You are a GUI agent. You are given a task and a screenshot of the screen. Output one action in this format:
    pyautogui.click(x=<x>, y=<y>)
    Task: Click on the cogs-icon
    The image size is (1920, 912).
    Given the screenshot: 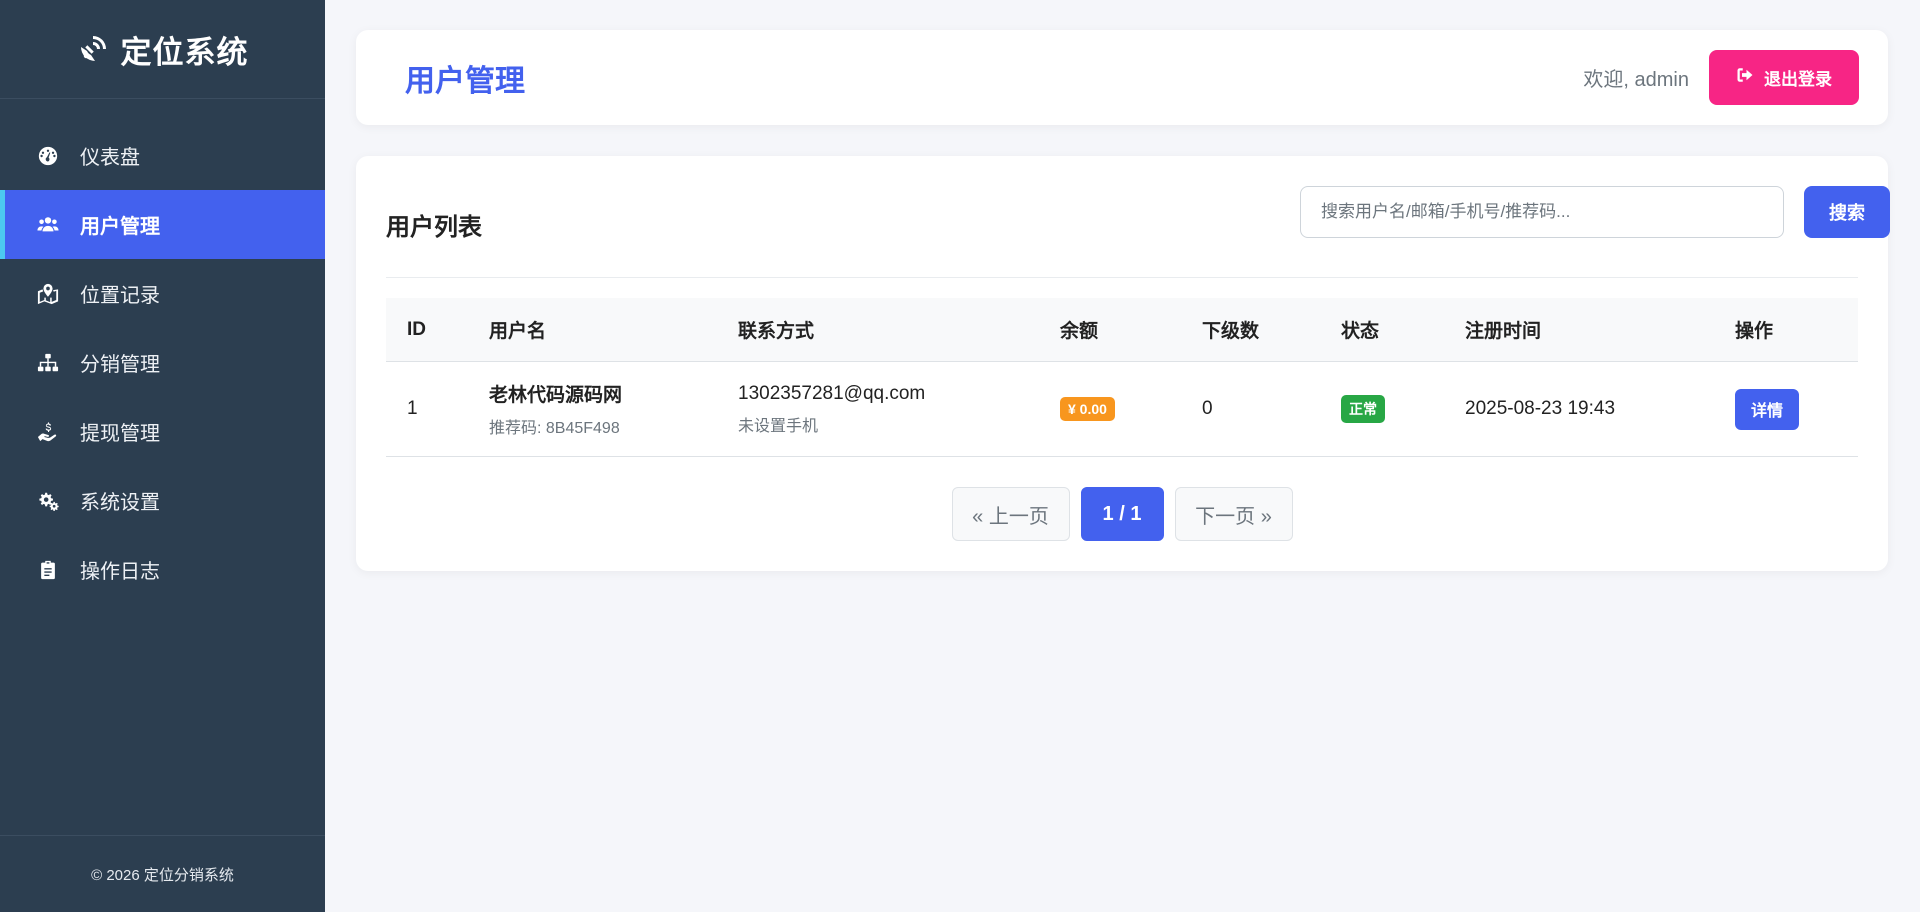 What is the action you would take?
    pyautogui.click(x=48, y=501)
    